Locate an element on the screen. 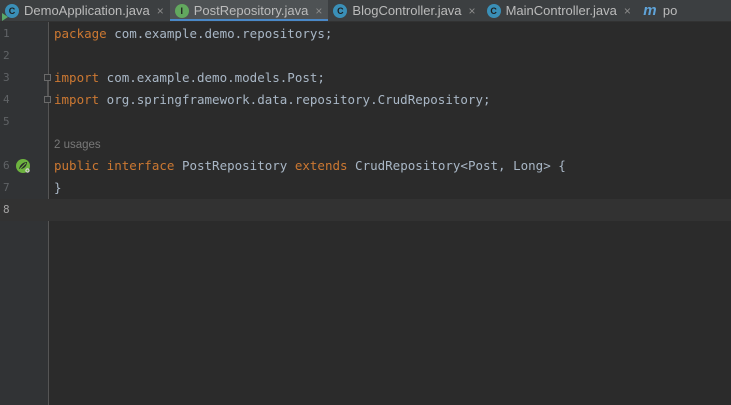  line-number: 1 is located at coordinates (6, 33).